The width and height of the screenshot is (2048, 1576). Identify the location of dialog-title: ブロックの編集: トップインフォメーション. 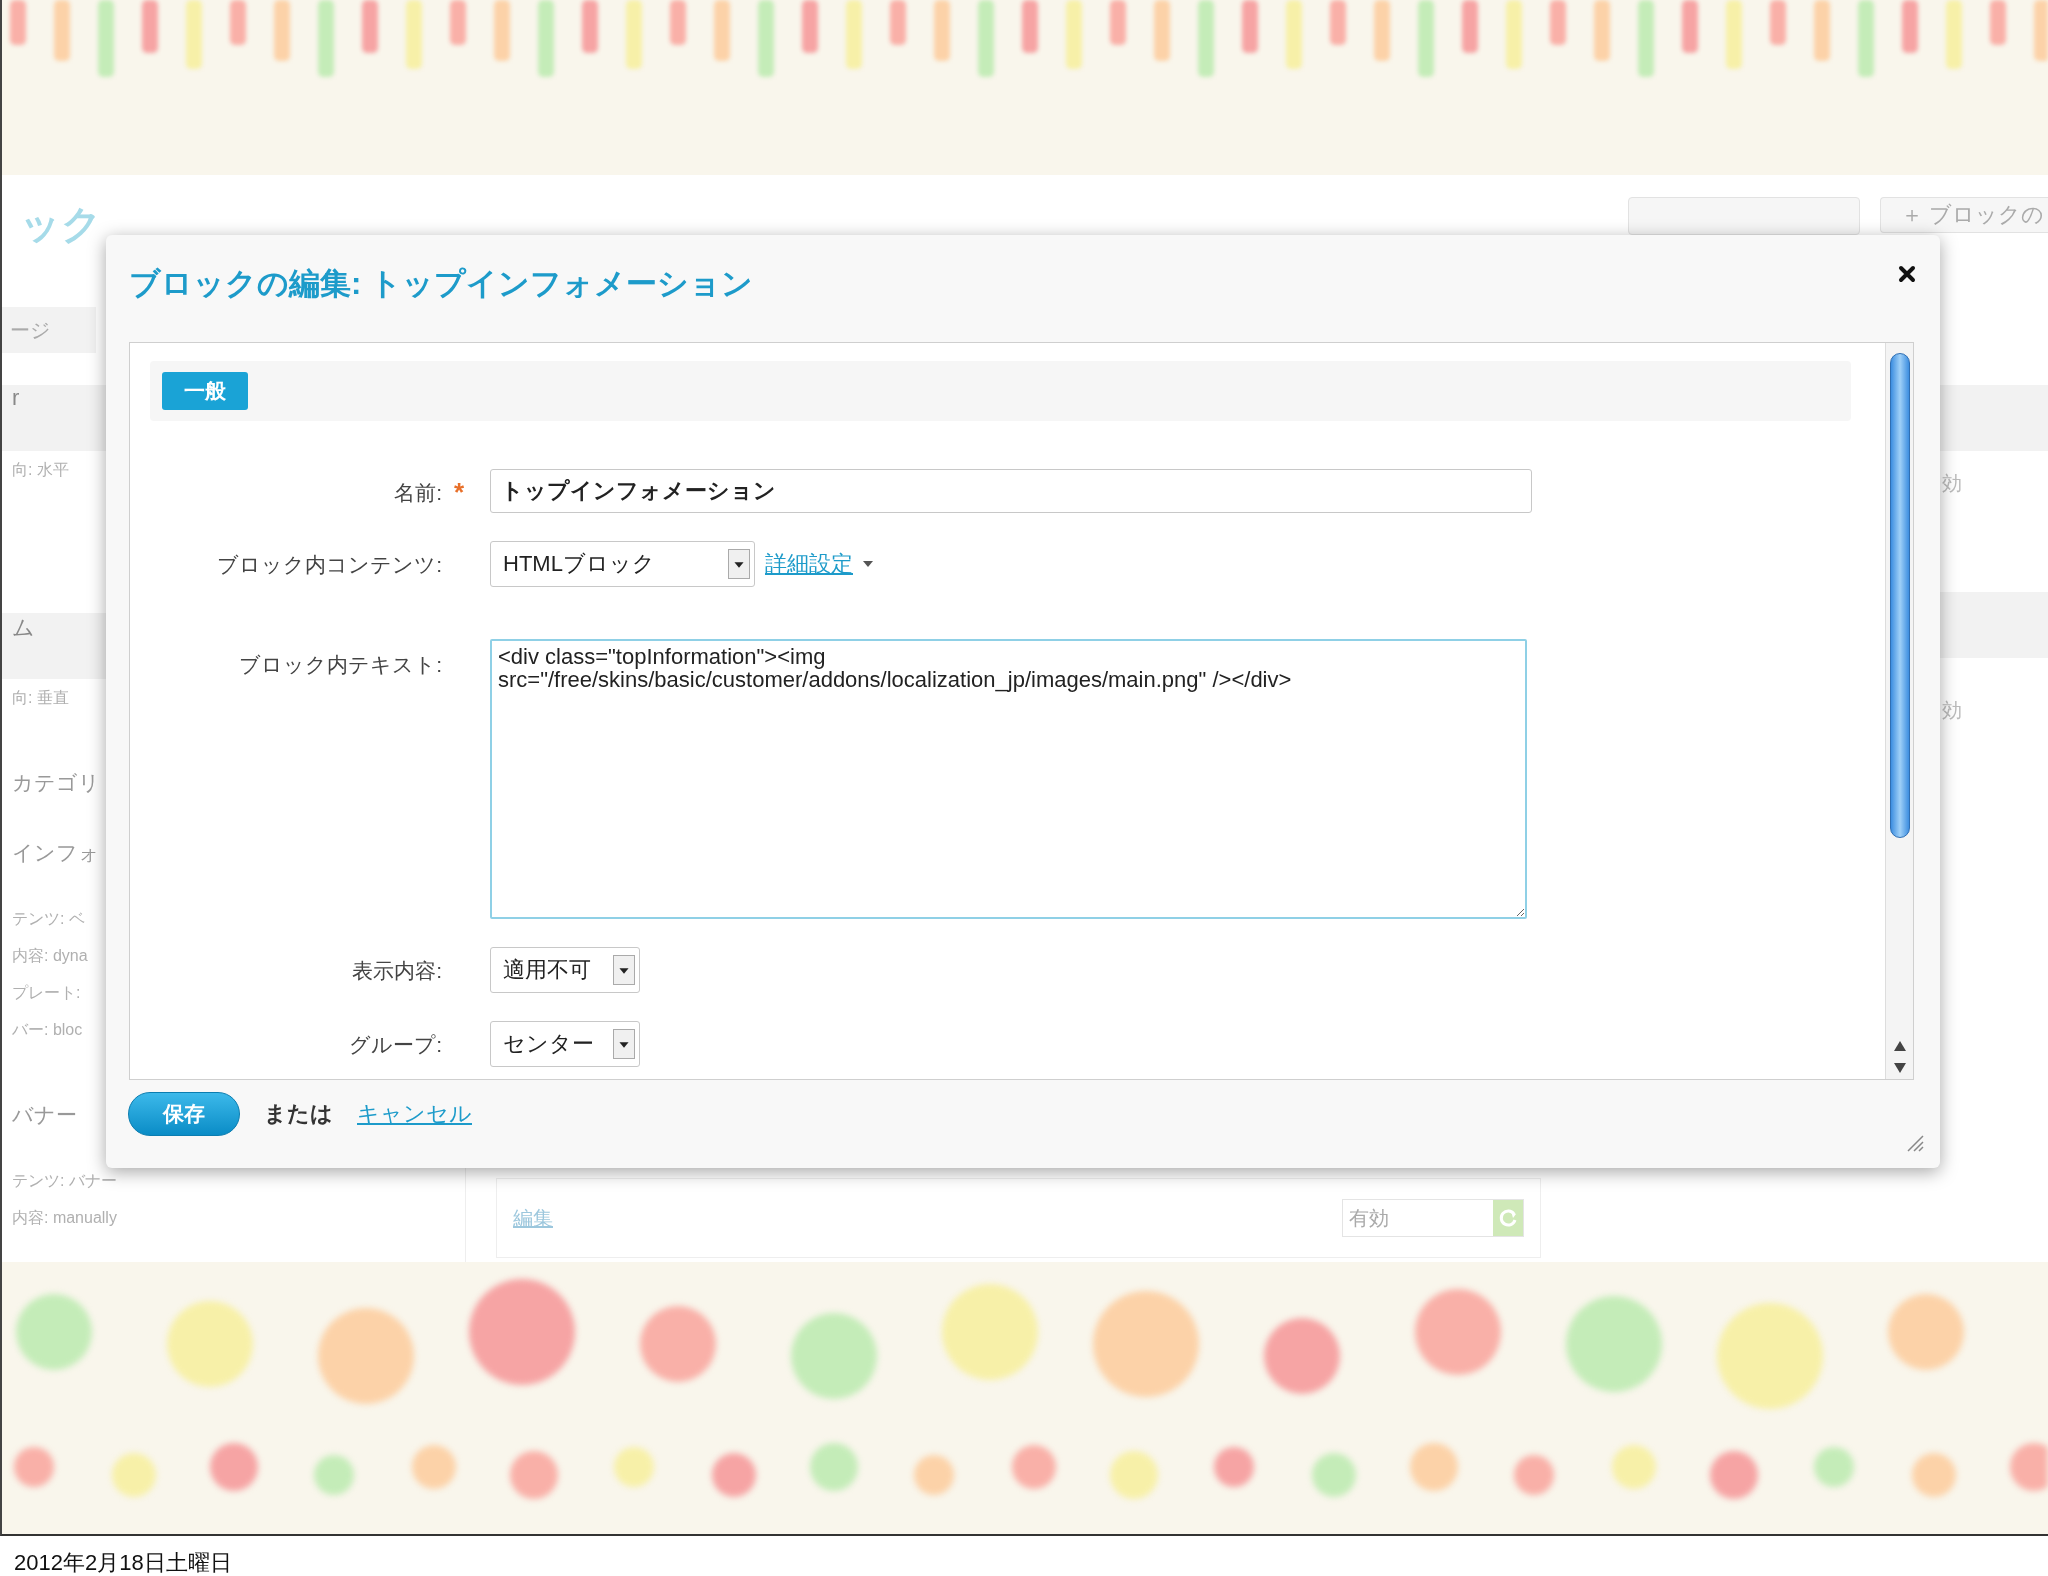
(441, 284).